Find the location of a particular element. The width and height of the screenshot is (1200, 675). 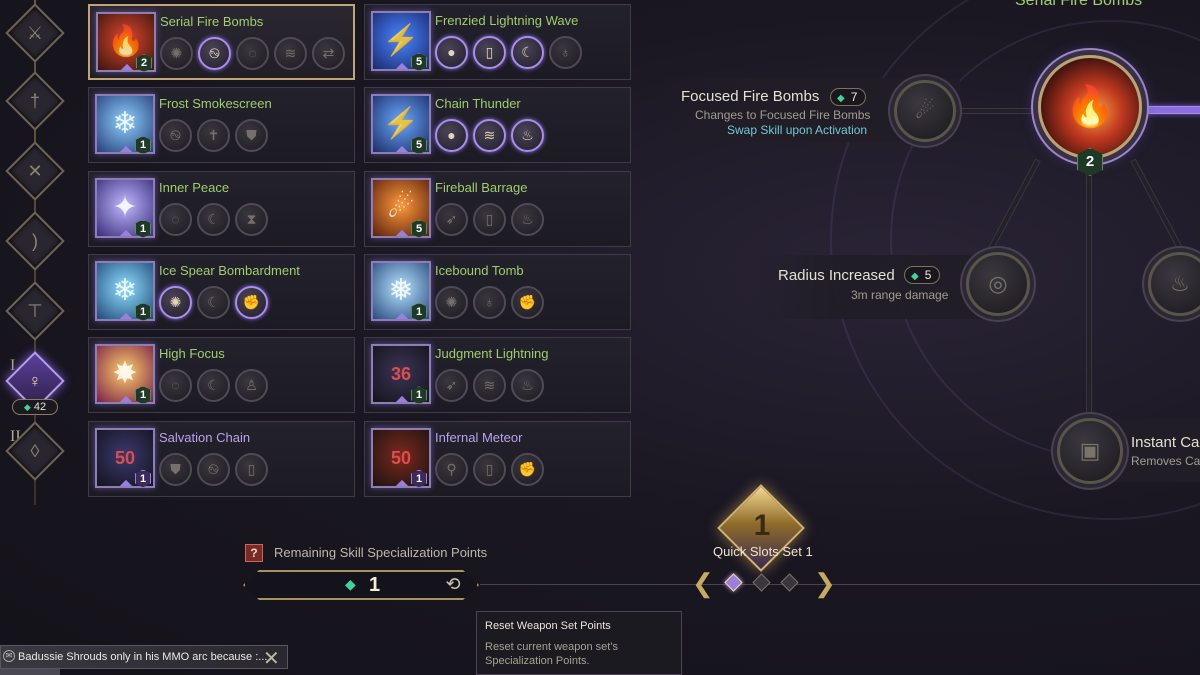

skill-modifiers: ➶ ≋ ♨ is located at coordinates (489, 386).